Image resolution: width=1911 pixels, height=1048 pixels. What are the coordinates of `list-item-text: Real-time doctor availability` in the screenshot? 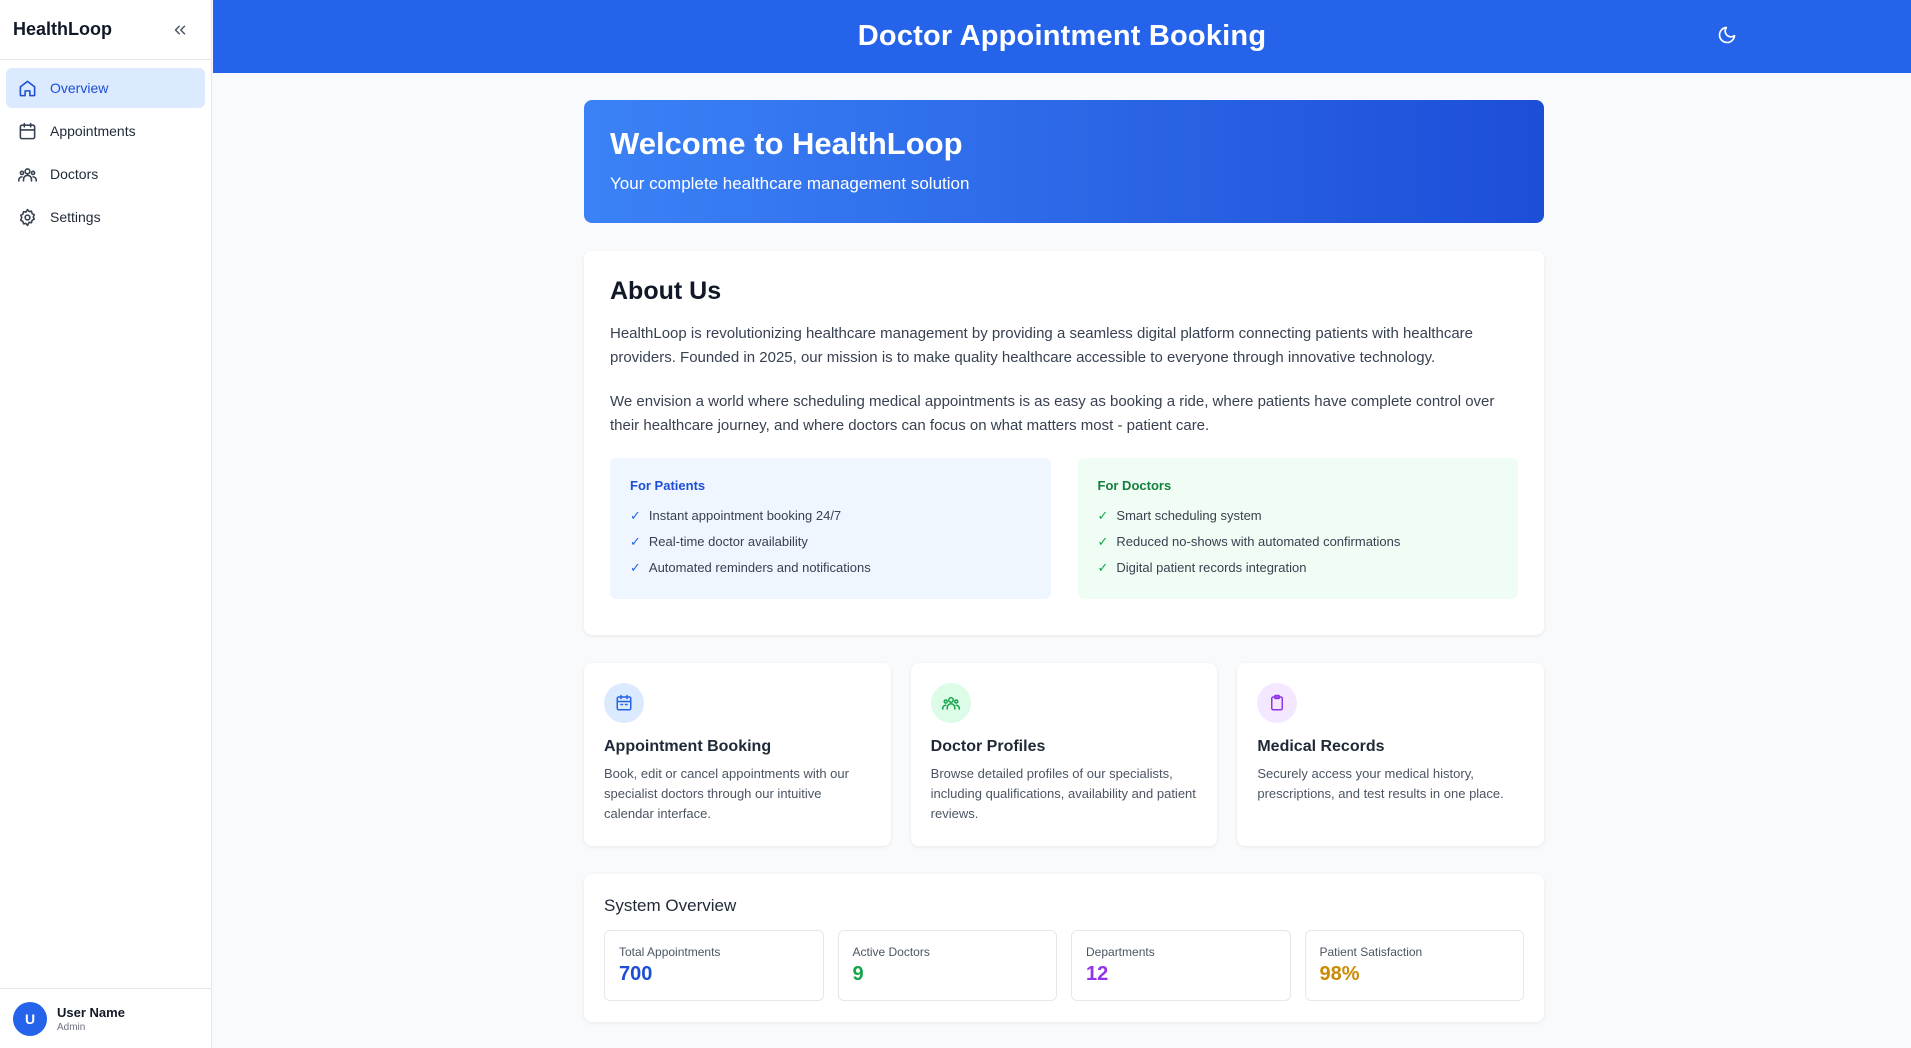 It's located at (728, 541).